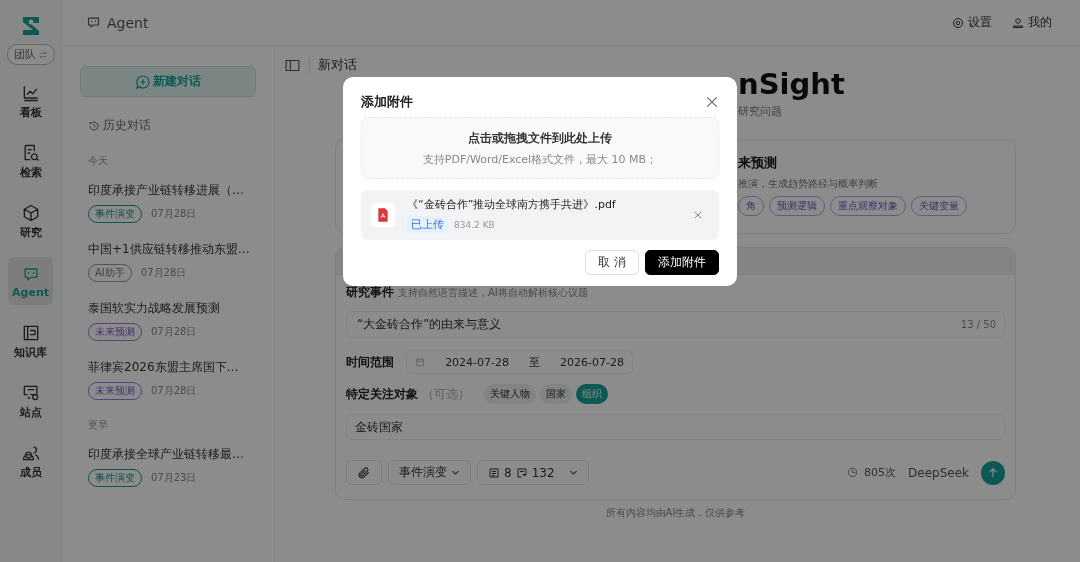  I want to click on nav-item: 看板, so click(30, 101).